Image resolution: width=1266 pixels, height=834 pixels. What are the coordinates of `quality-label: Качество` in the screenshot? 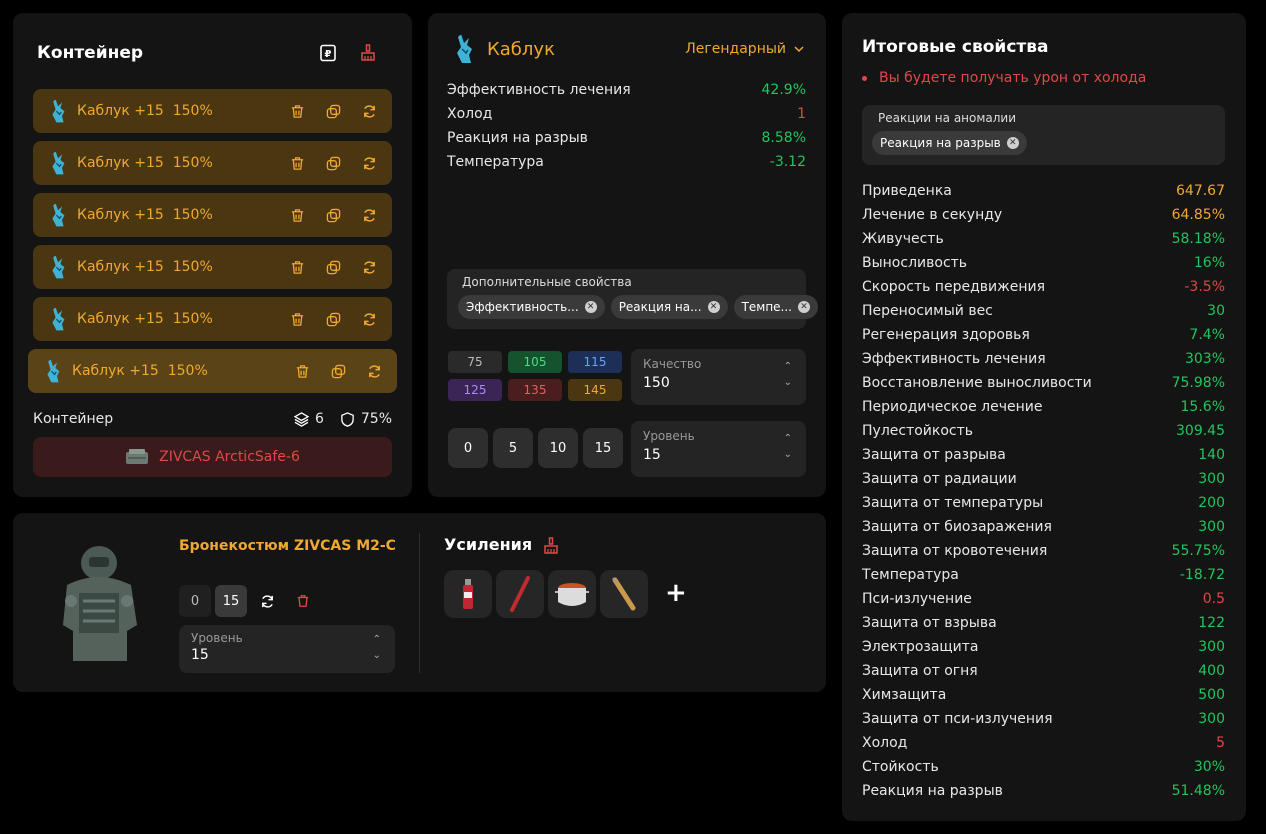 It's located at (672, 364).